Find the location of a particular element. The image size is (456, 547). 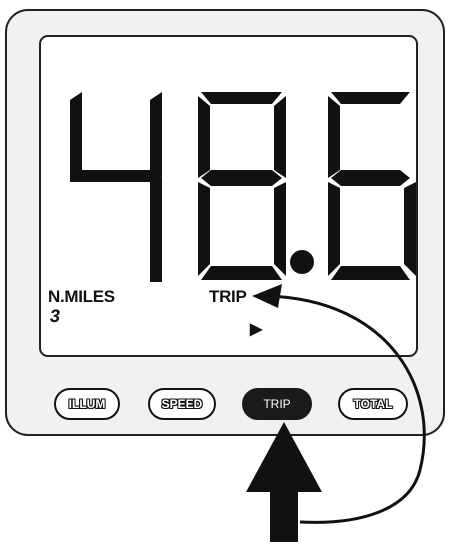

total-button: TOTAL is located at coordinates (373, 404).